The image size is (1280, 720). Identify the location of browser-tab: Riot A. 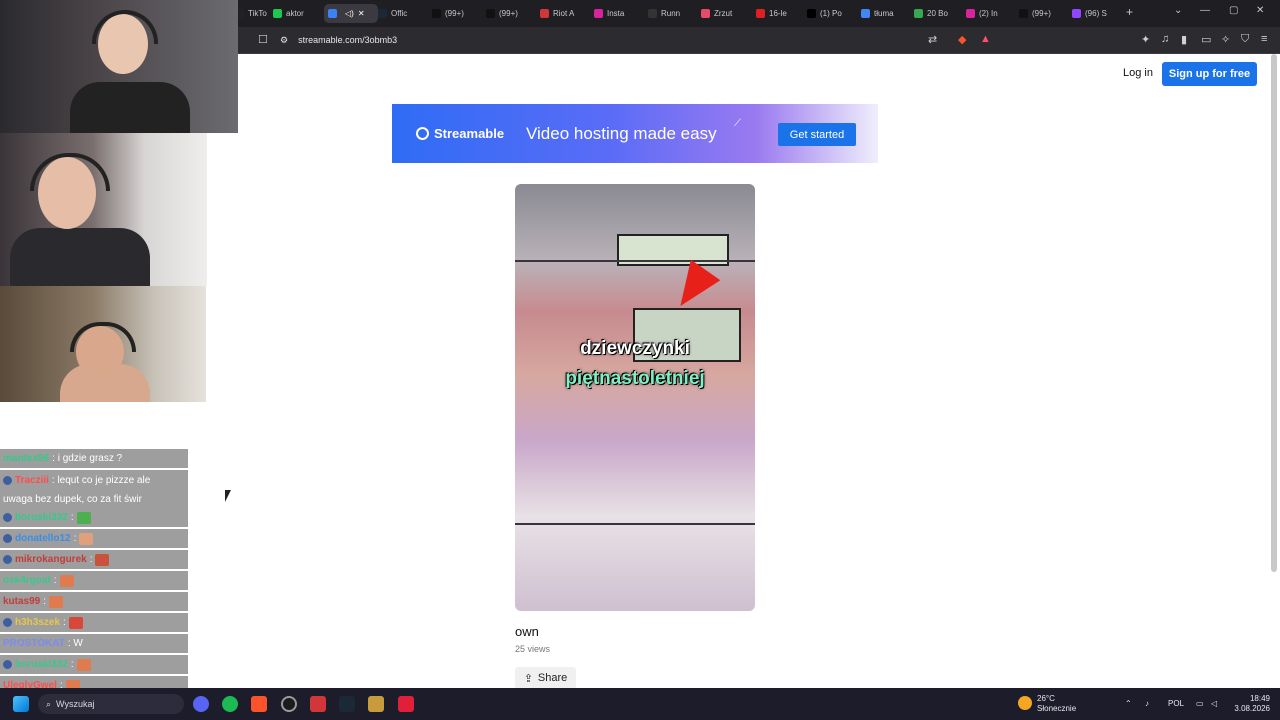
(564, 13).